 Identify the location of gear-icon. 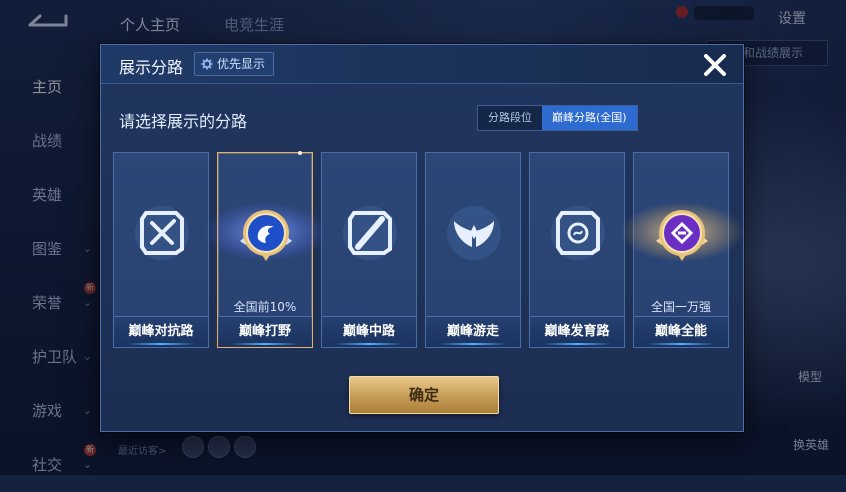
(207, 64).